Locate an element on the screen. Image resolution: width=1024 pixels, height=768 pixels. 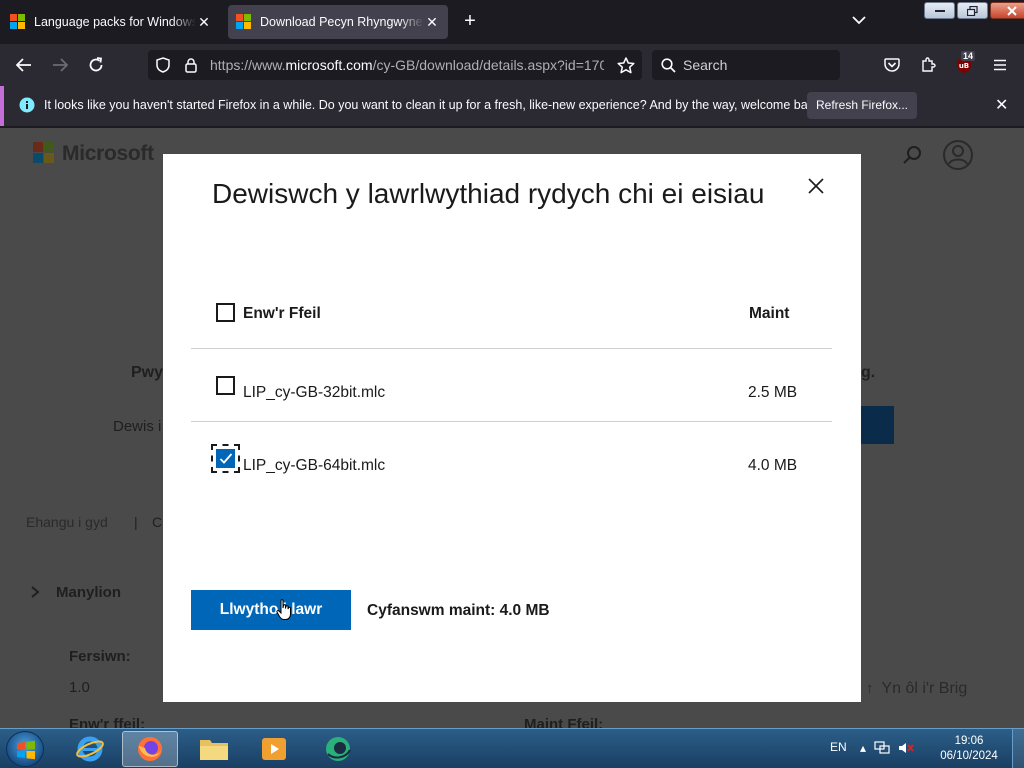
bg-text-pwy: Pwy is located at coordinates (147, 372).